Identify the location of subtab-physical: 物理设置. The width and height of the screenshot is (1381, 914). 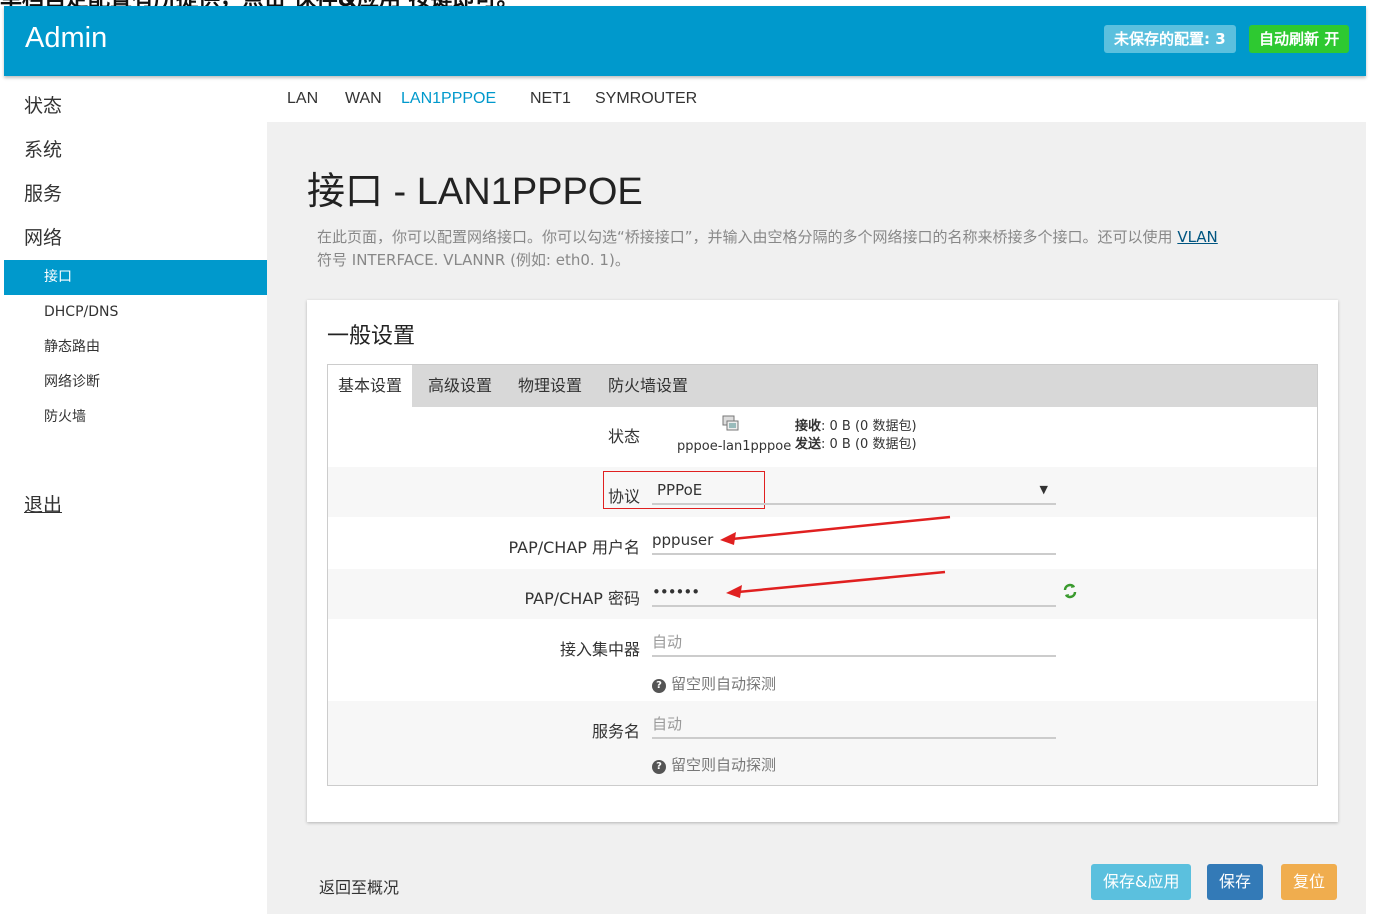
(550, 386).